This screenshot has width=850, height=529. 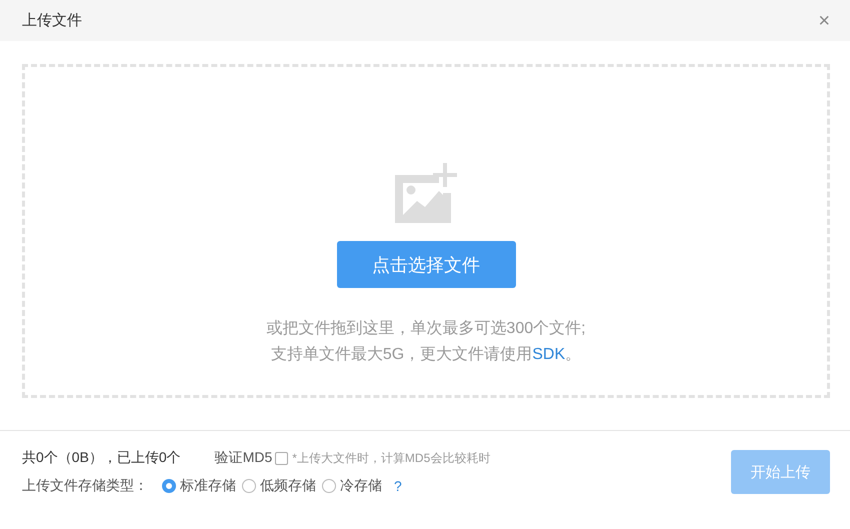 What do you see at coordinates (243, 458) in the screenshot?
I see `md5-label: 验证MD5` at bounding box center [243, 458].